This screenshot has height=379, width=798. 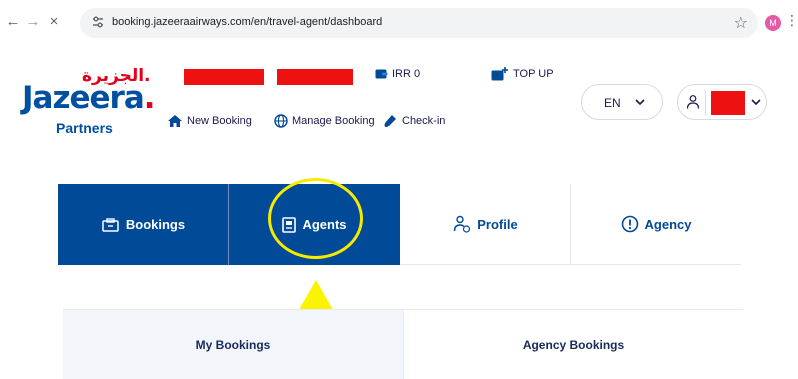 I want to click on home-icon, so click(x=175, y=121).